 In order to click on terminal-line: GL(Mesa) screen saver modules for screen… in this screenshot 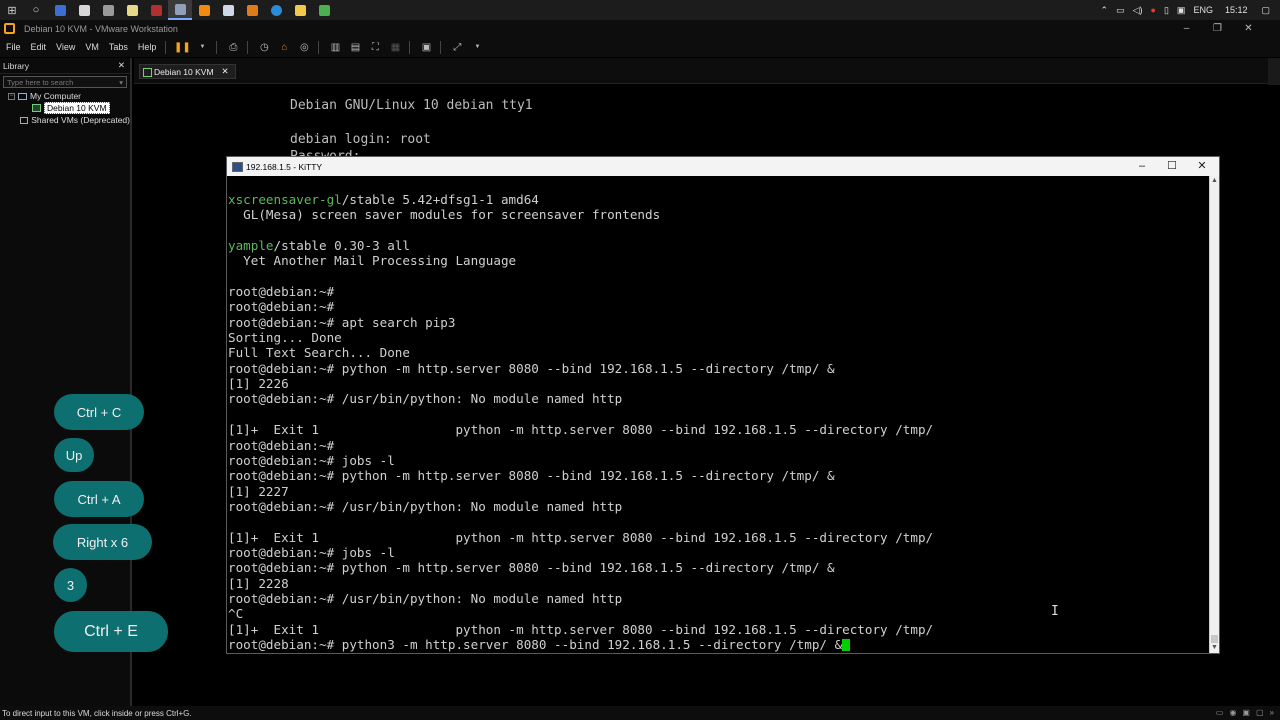, I will do `click(444, 215)`.